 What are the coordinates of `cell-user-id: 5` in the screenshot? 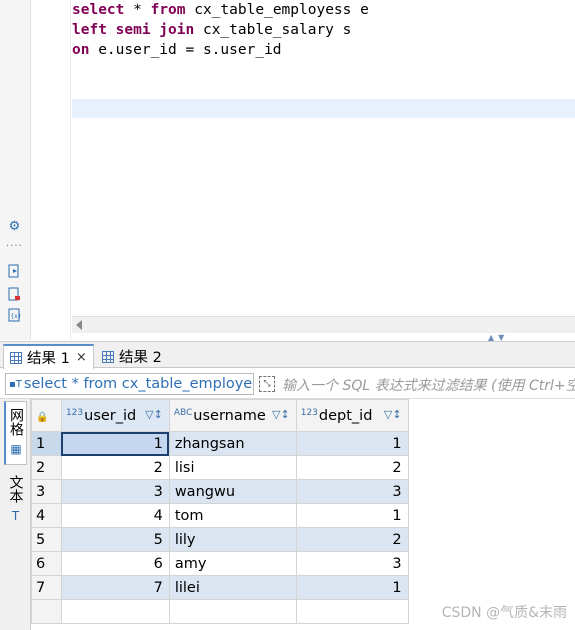 It's located at (115, 539).